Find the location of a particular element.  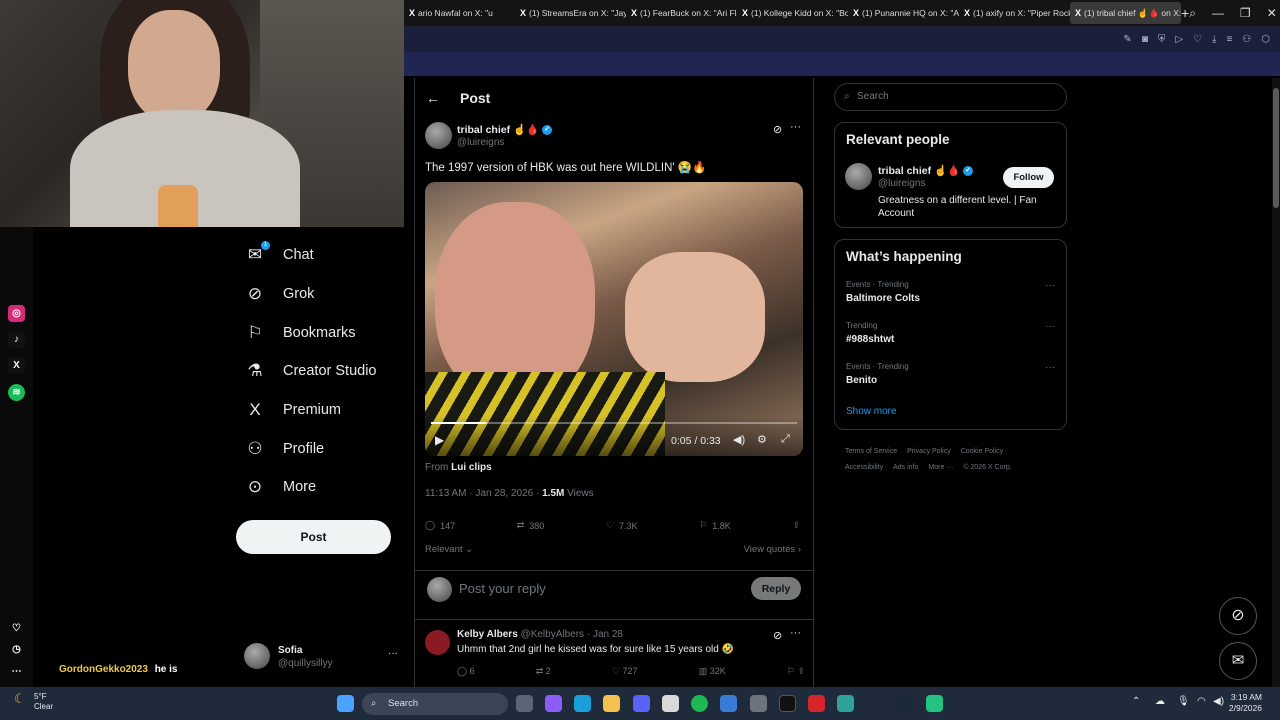

show-more-link: Show more is located at coordinates (871, 411).